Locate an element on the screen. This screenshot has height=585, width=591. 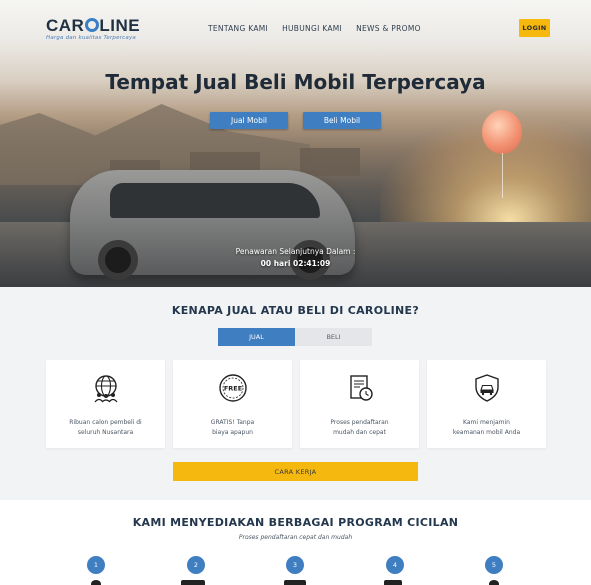
step-badge: 4 is located at coordinates (395, 565).